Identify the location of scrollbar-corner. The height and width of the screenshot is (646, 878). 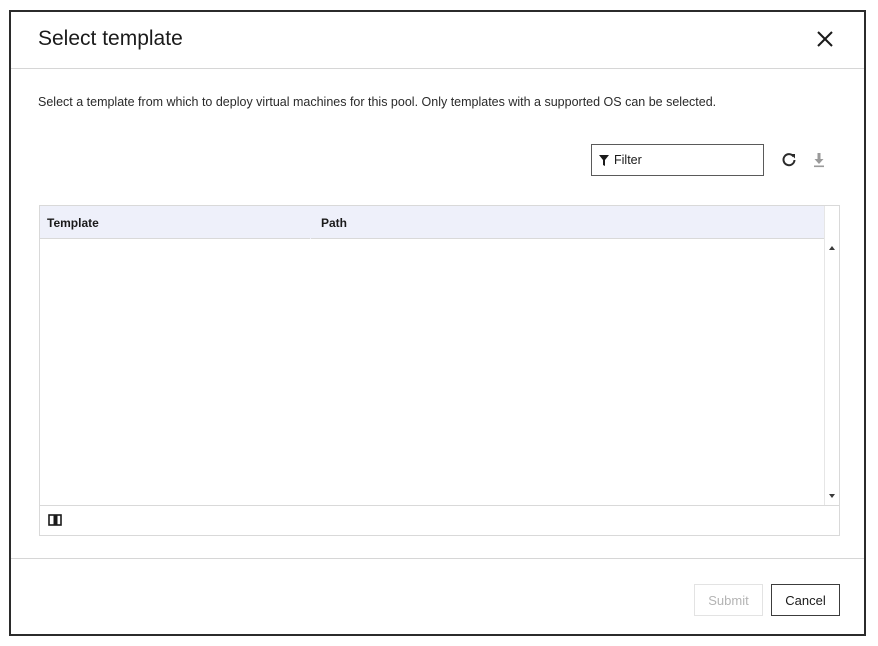
(831, 222).